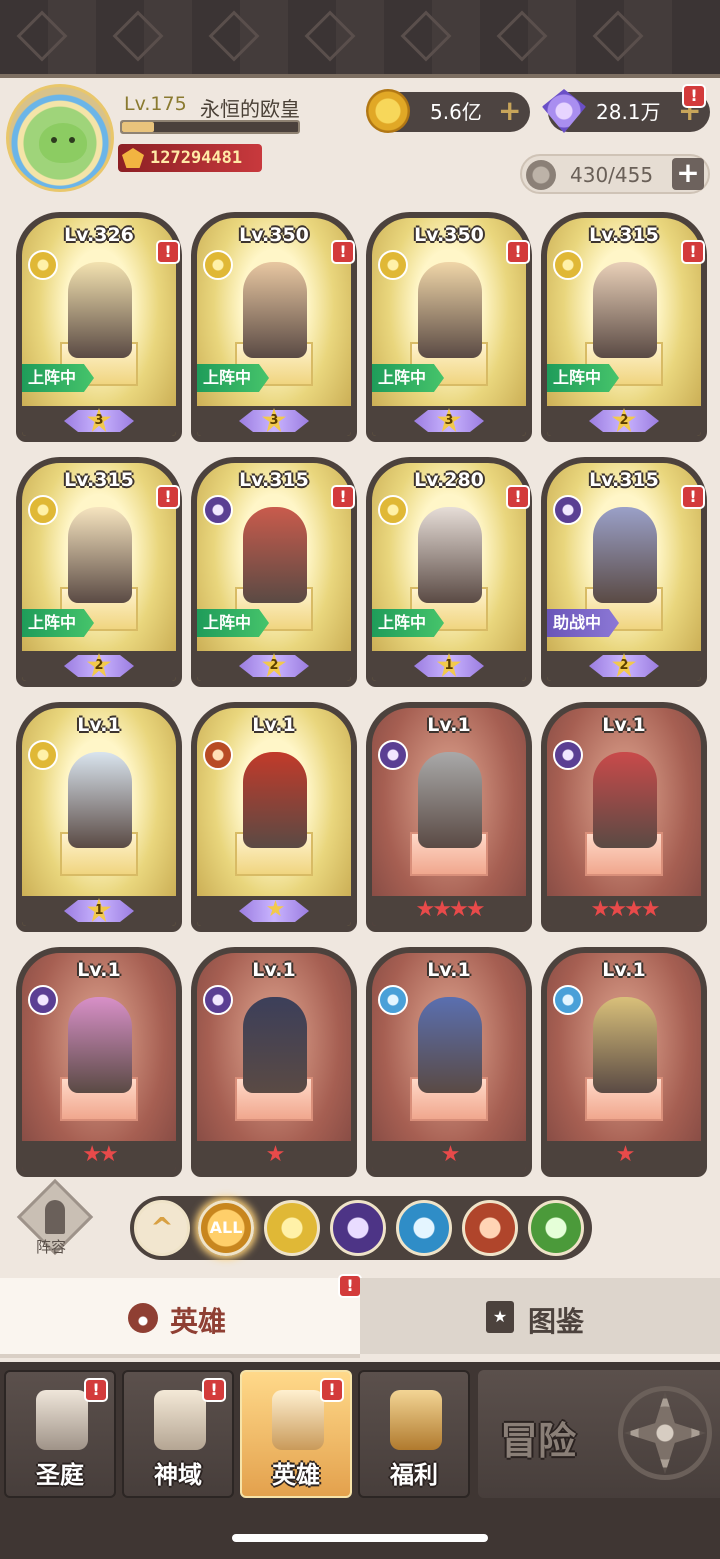 The height and width of the screenshot is (1559, 720). What do you see at coordinates (624, 911) in the screenshot?
I see `hero-rank-footer: ★★★★` at bounding box center [624, 911].